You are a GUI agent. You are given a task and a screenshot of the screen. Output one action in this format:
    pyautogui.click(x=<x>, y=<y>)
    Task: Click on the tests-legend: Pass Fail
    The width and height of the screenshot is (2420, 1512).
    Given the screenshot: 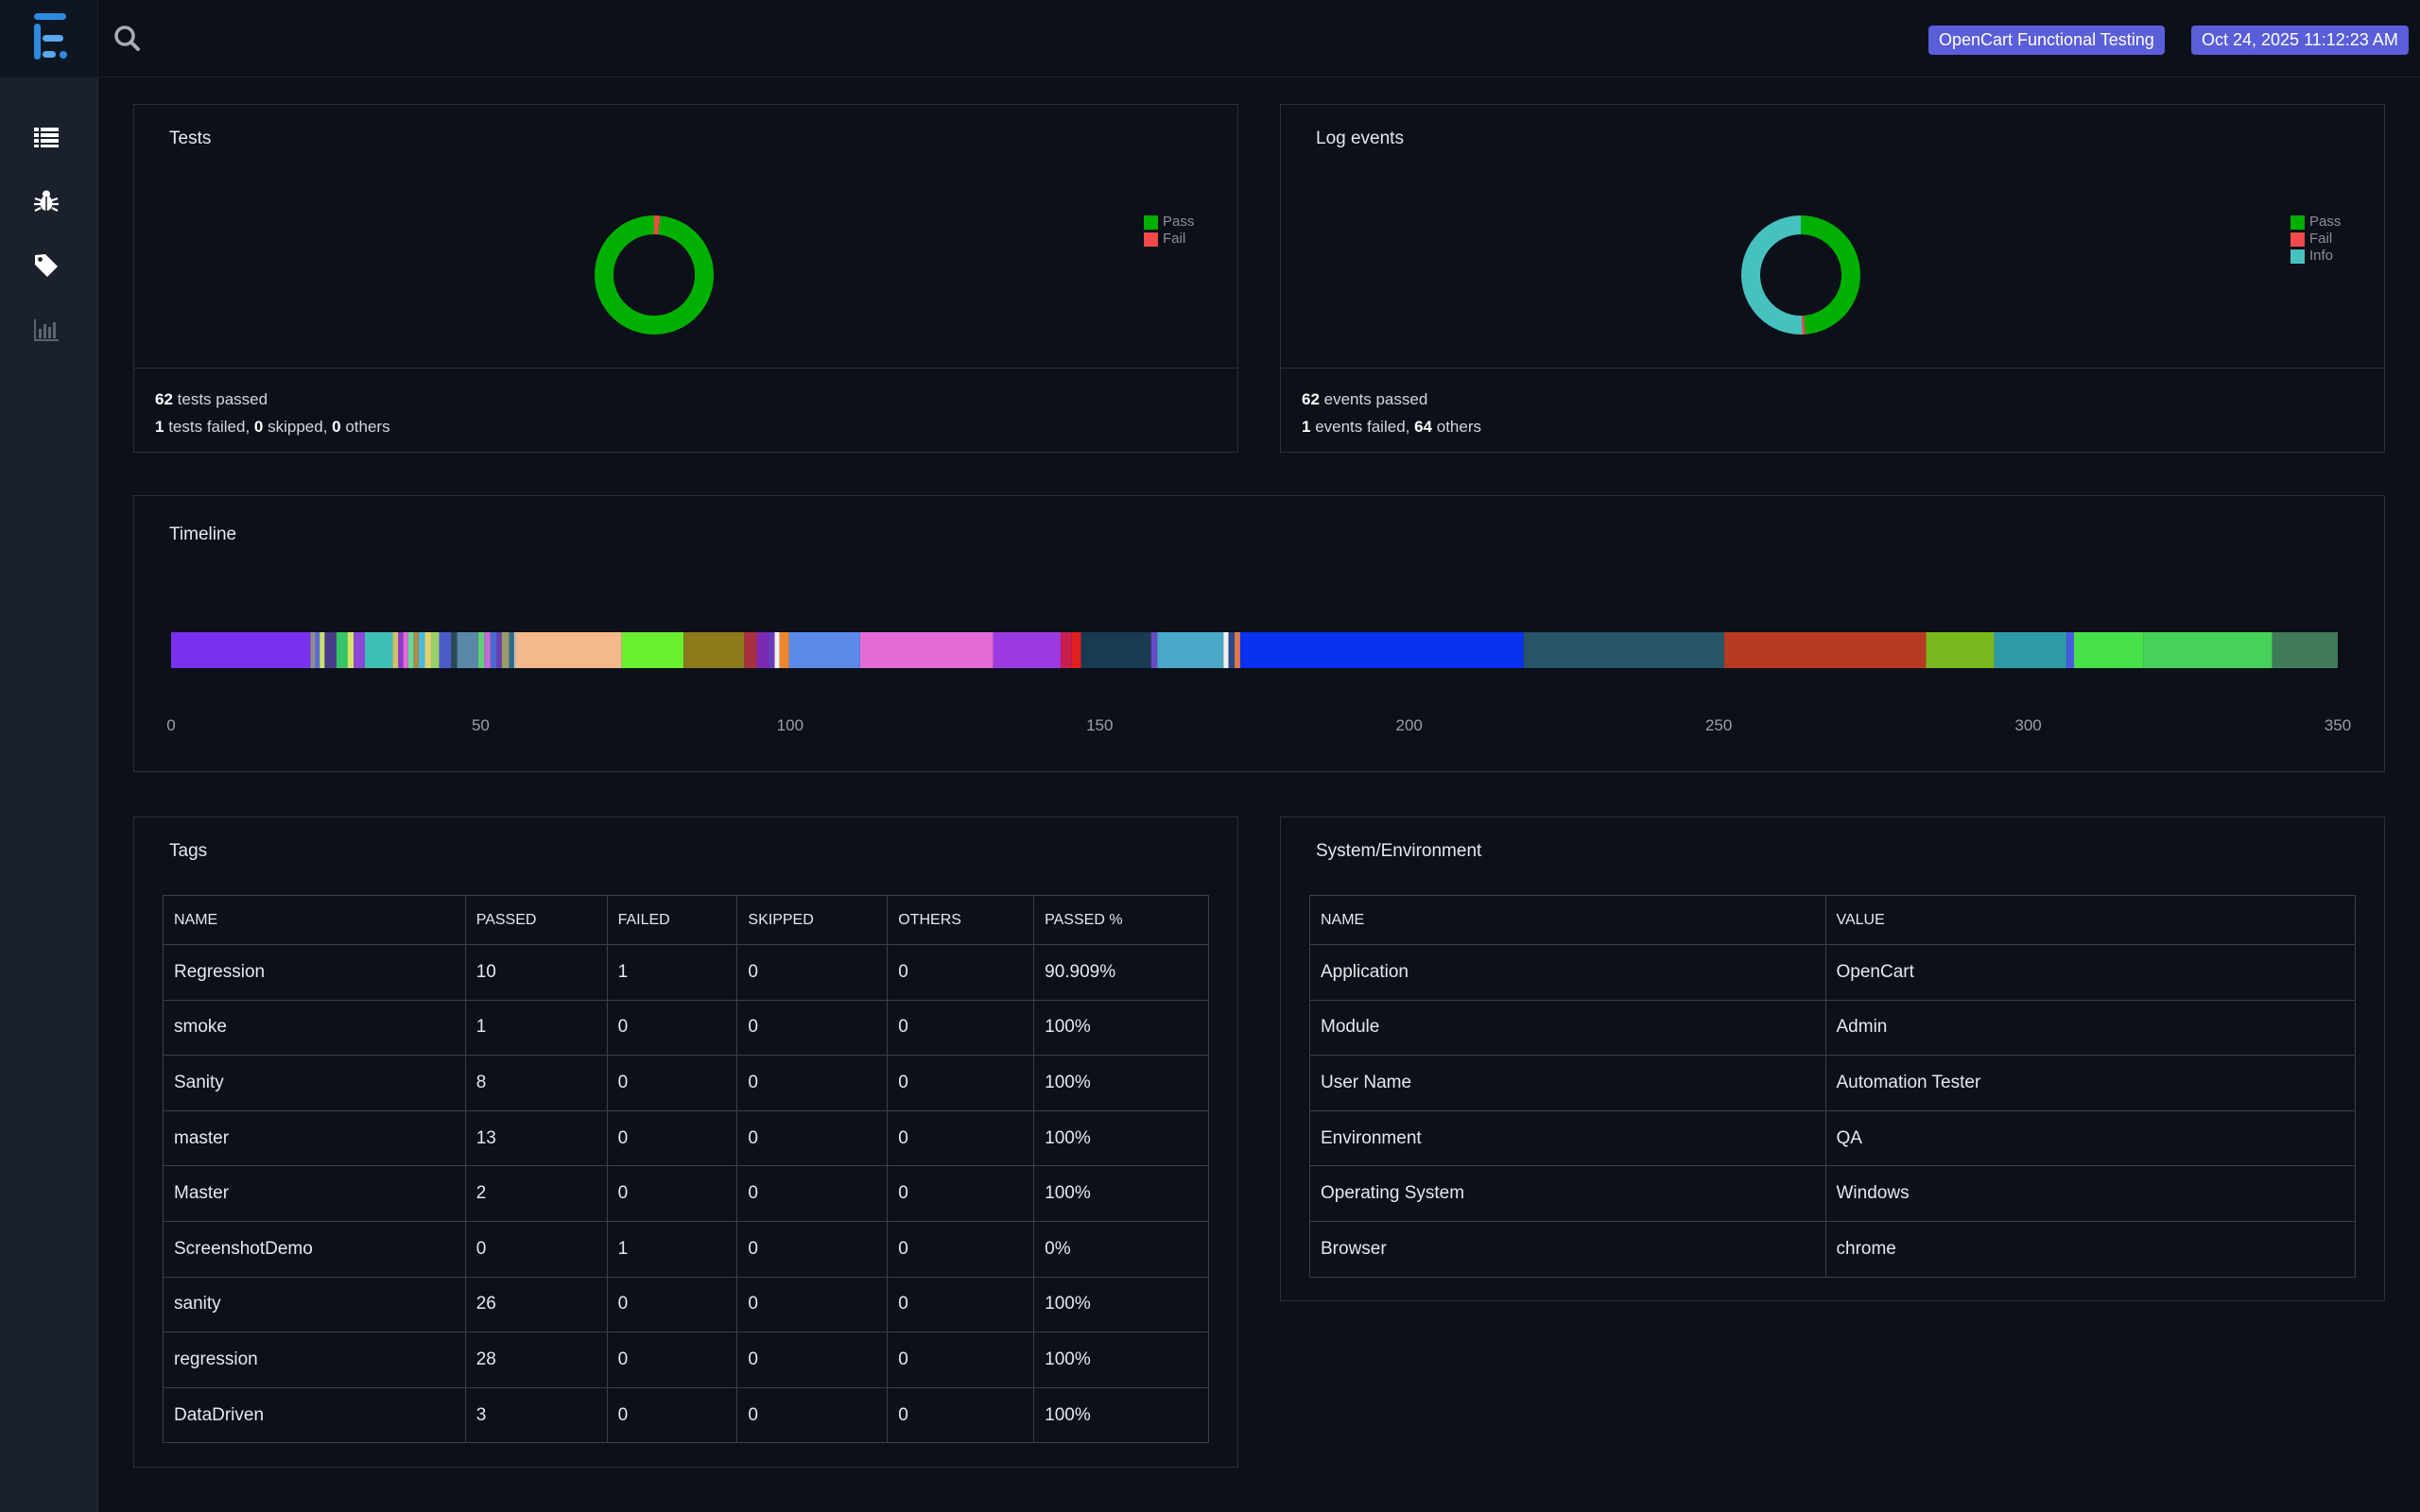 What is the action you would take?
    pyautogui.click(x=1169, y=231)
    